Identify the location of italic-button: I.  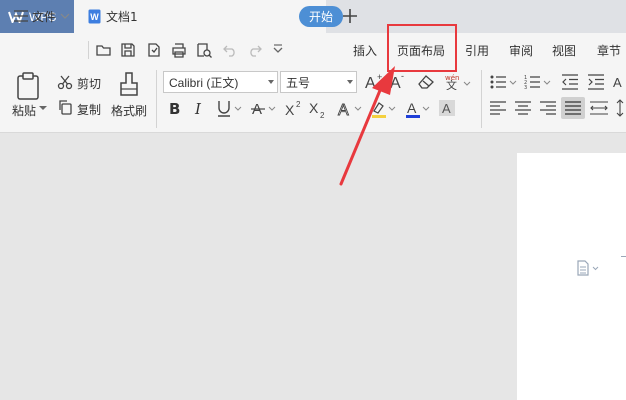
(198, 109).